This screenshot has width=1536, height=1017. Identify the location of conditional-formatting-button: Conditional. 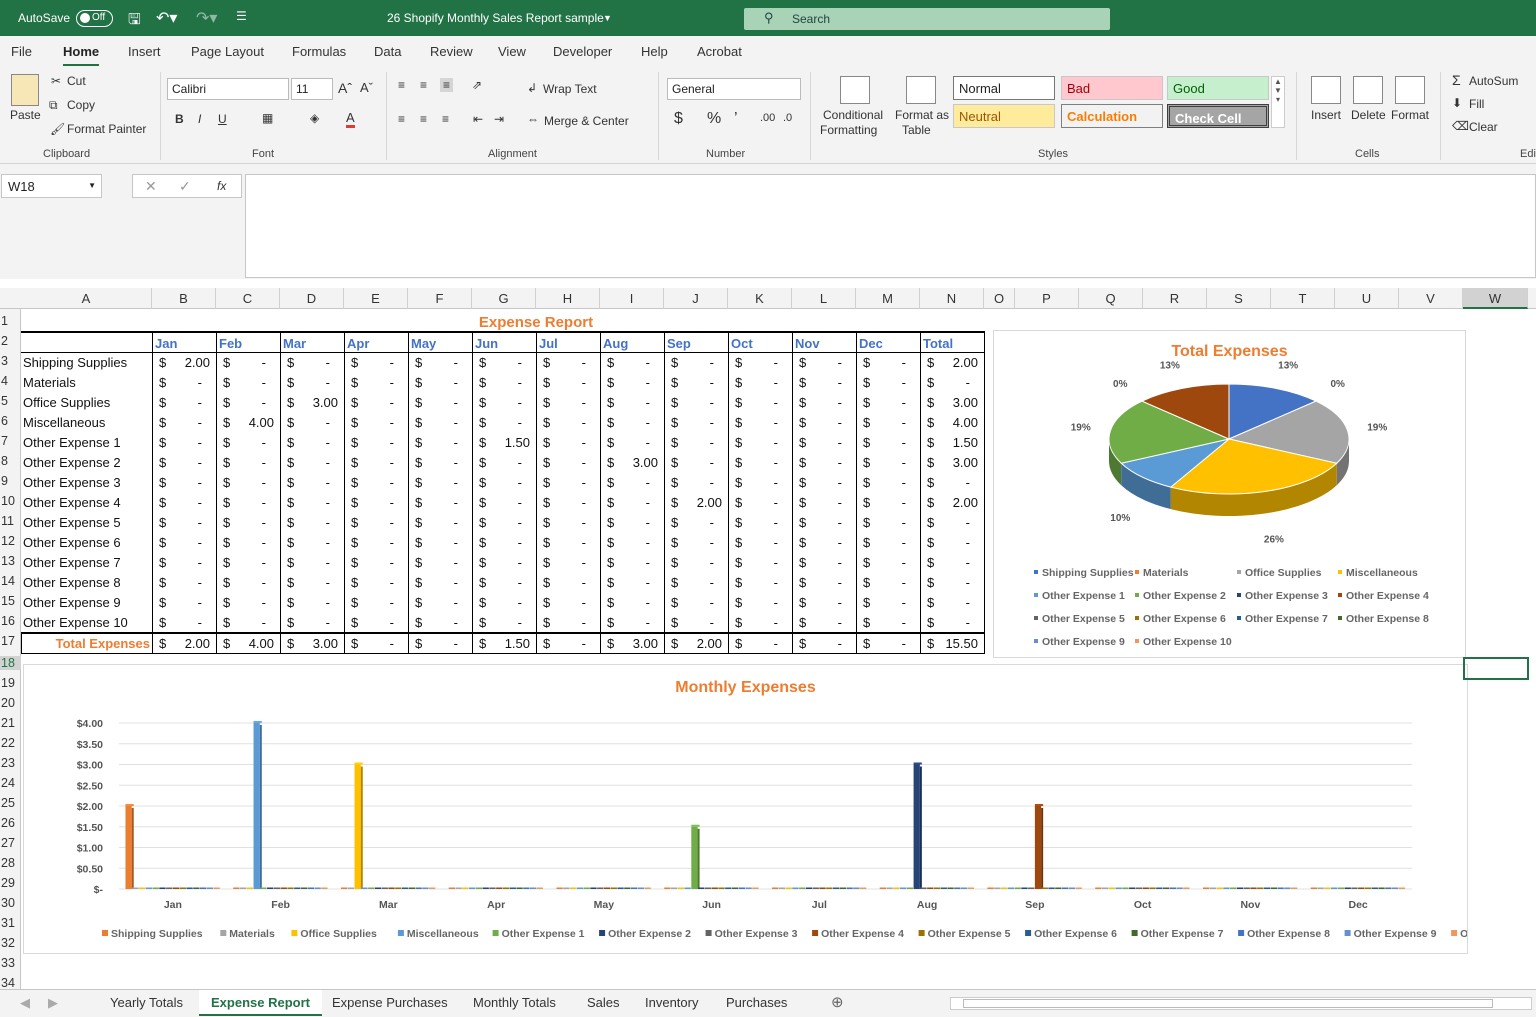
(853, 115).